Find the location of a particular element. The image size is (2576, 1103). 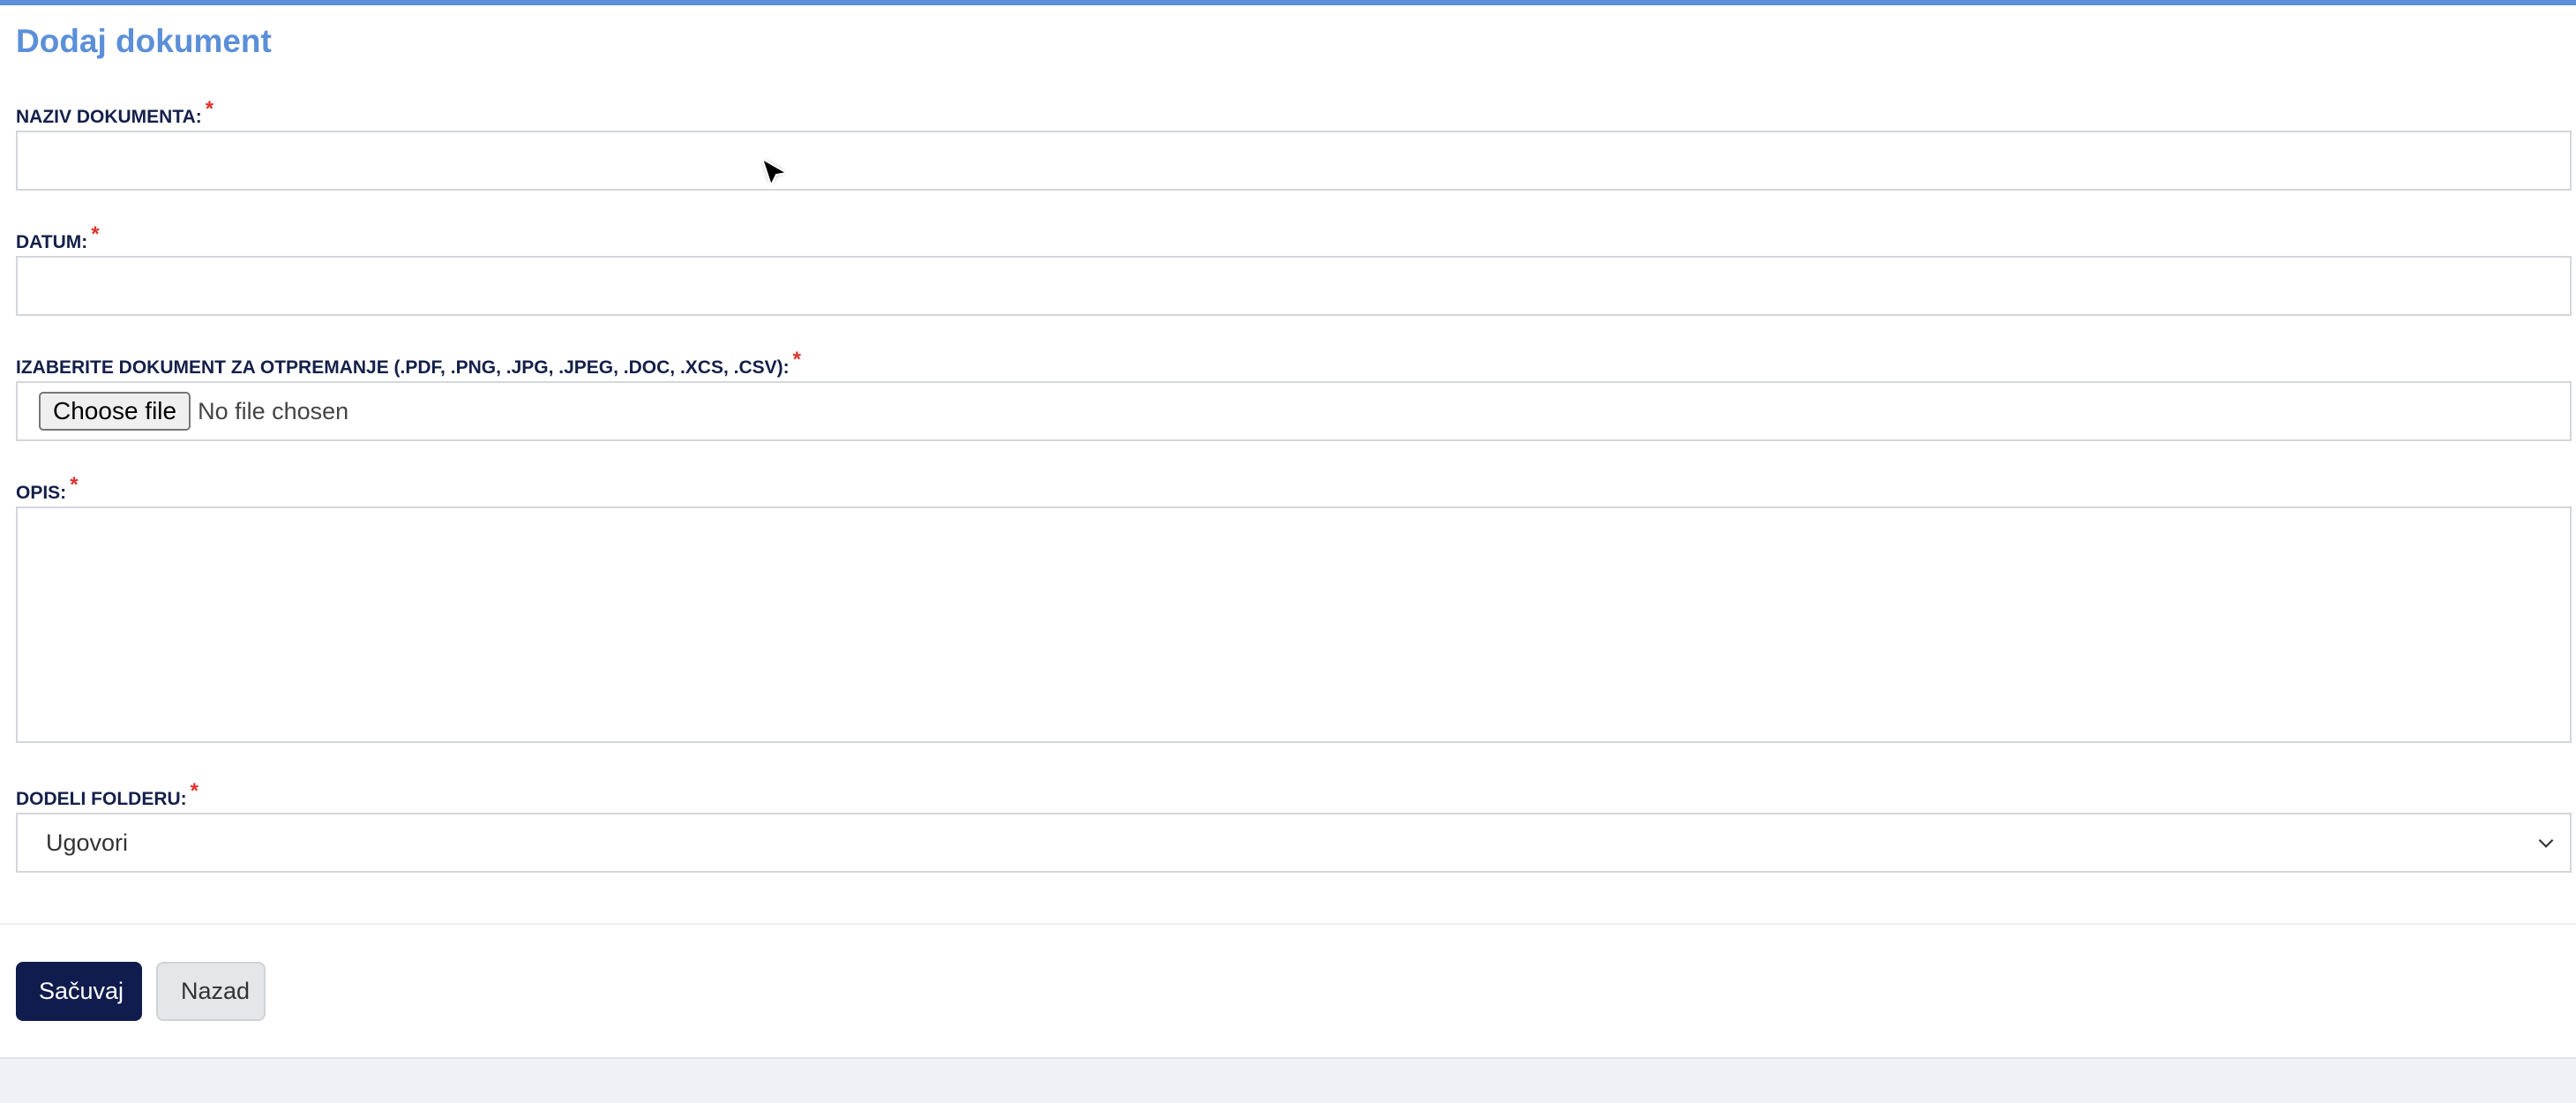

description-label: OPIS: * is located at coordinates (1294, 487).